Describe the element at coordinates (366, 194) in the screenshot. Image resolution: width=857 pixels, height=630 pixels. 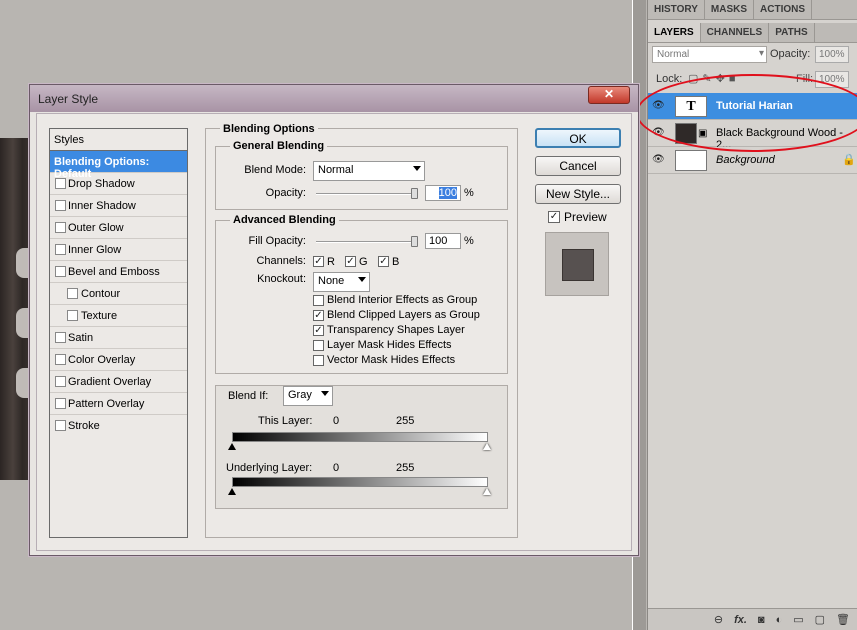
I see `opacity-slider` at that location.